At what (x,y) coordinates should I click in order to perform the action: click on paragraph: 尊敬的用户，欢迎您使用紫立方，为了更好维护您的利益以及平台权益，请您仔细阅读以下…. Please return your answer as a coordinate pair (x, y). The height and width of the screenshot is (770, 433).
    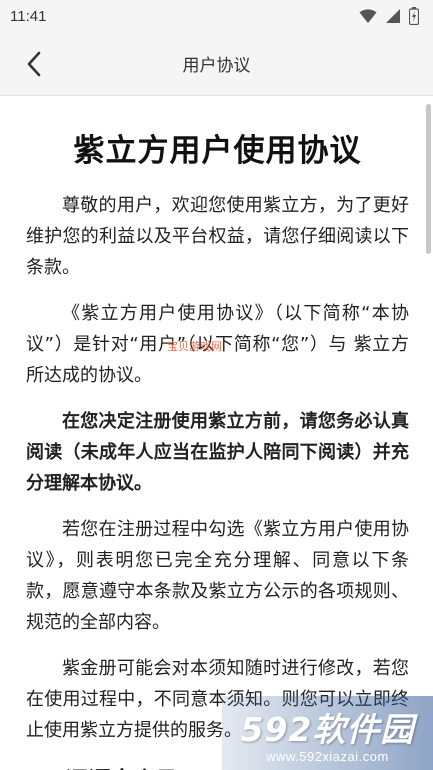
    Looking at the image, I should click on (217, 236).